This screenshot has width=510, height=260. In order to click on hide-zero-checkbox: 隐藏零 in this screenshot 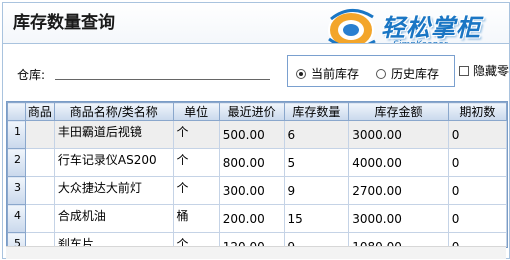, I will do `click(484, 70)`.